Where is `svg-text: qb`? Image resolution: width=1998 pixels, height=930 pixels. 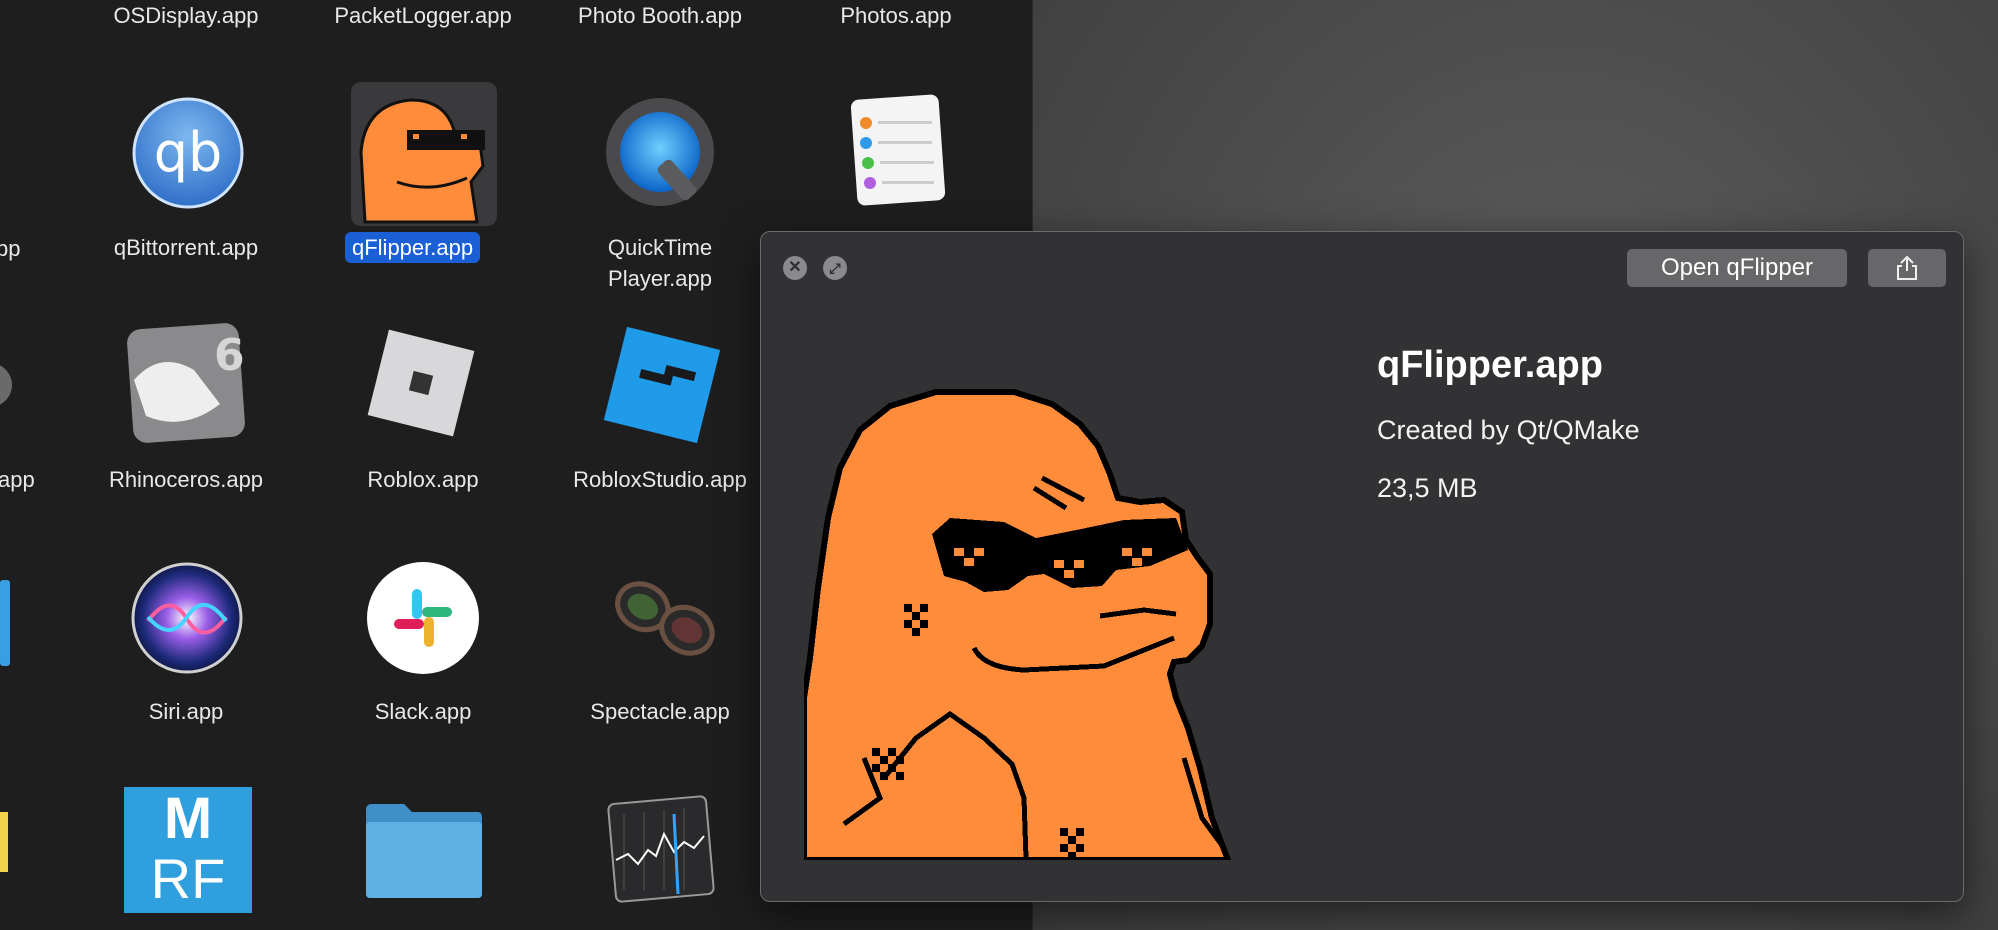 svg-text: qb is located at coordinates (188, 152).